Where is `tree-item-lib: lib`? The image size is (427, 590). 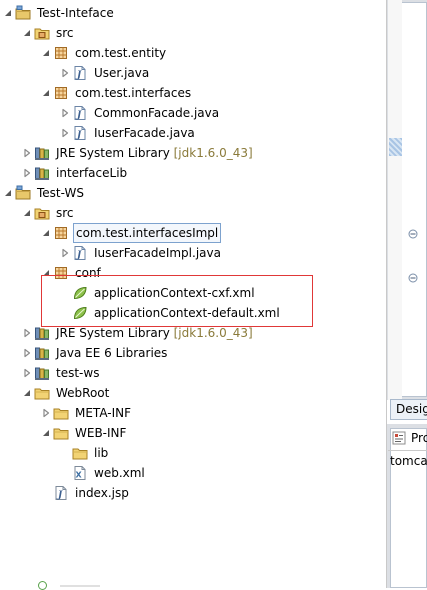
tree-item-lib: lib is located at coordinates (193, 453).